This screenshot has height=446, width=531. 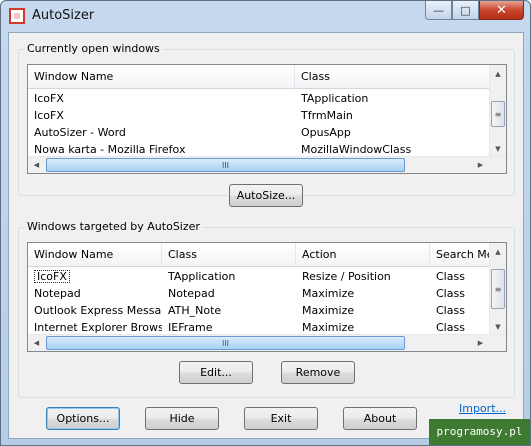 I want to click on programosy-watermark: programosy.pl, so click(x=479, y=432).